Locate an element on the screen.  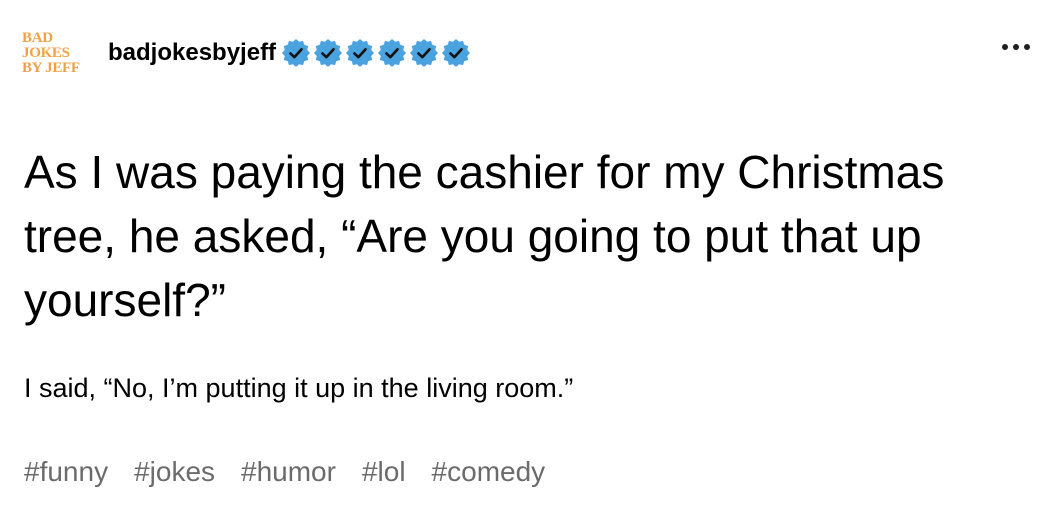
tag-link: #funny is located at coordinates (66, 472).